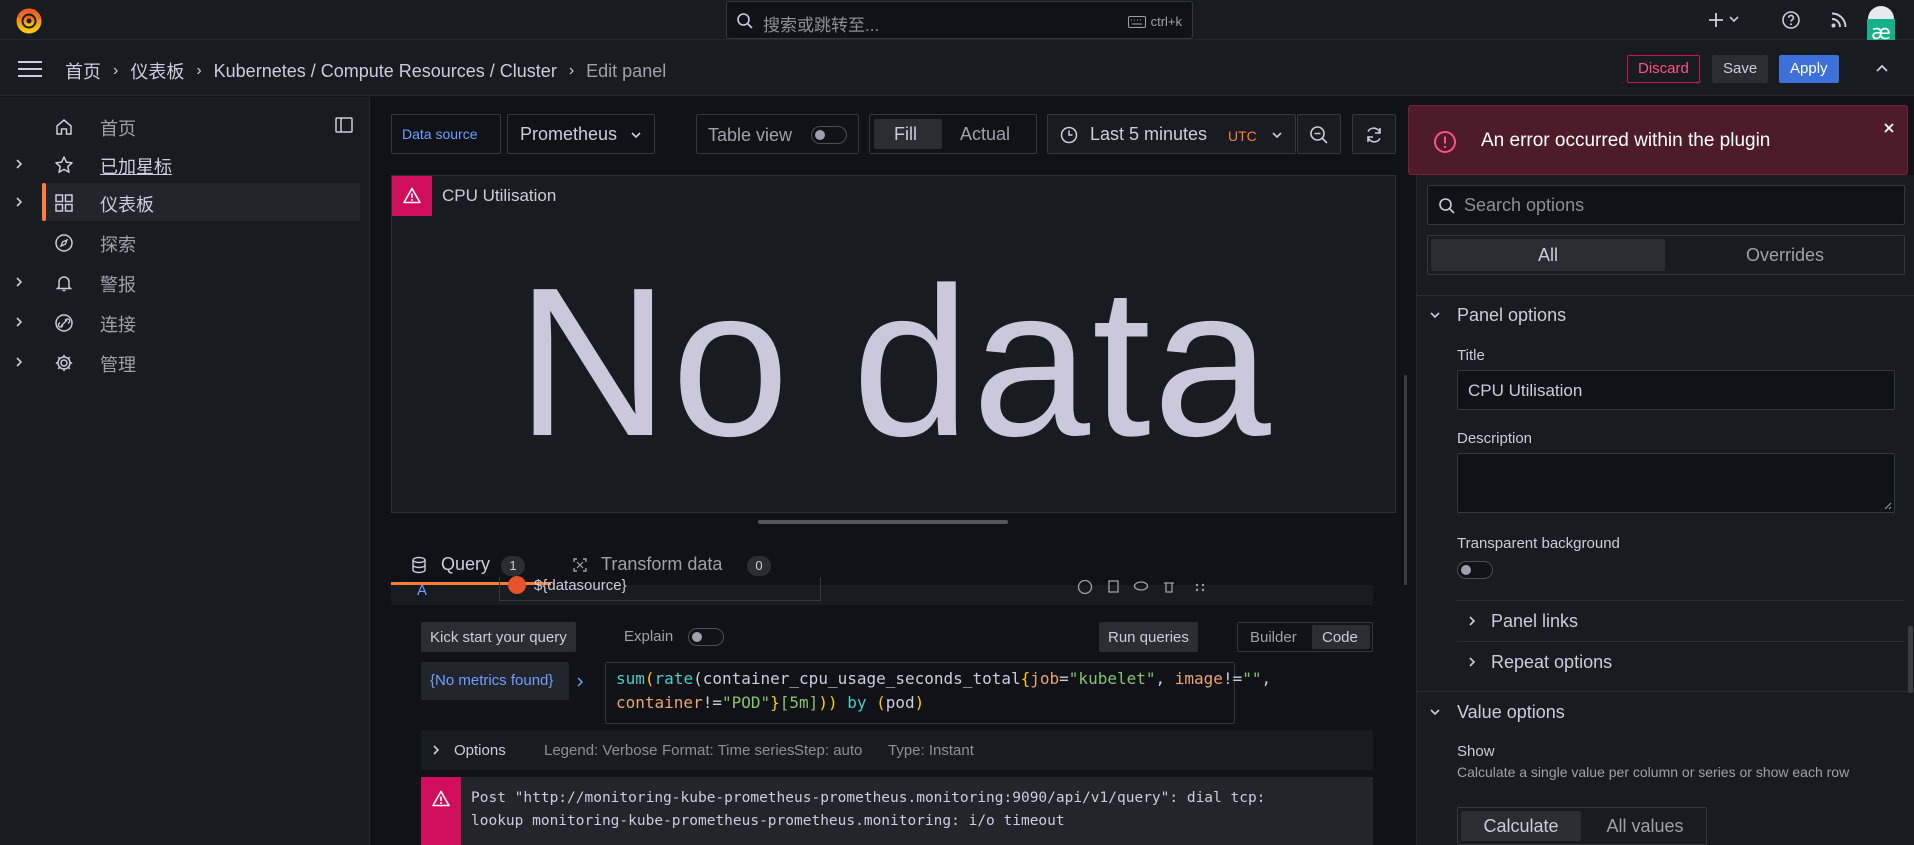 The image size is (1914, 845). What do you see at coordinates (777, 134) in the screenshot?
I see `table-view-toggle: Table view` at bounding box center [777, 134].